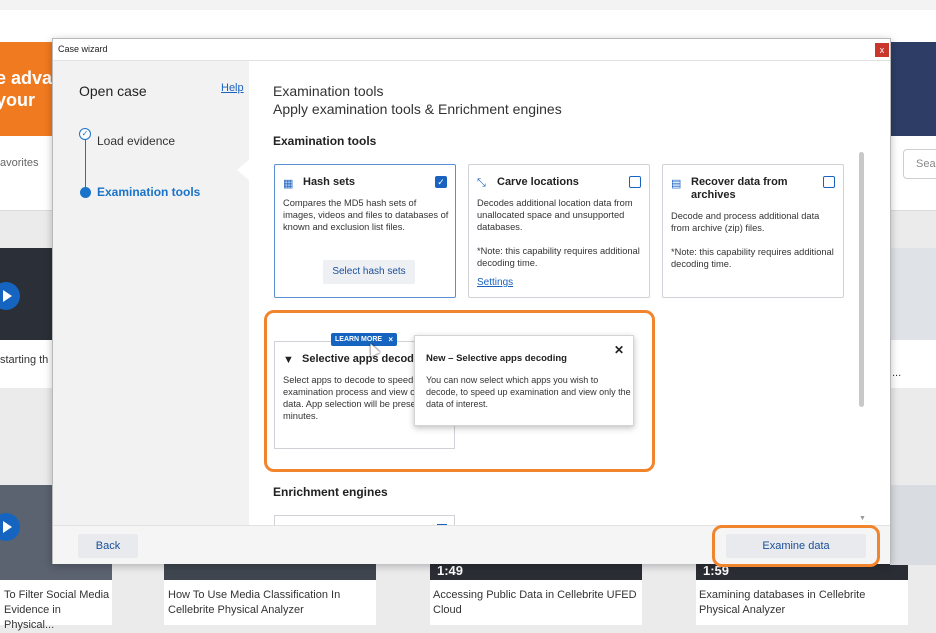 The width and height of the screenshot is (936, 633). What do you see at coordinates (26, 78) in the screenshot?
I see `banner-text-line1: e adva` at bounding box center [26, 78].